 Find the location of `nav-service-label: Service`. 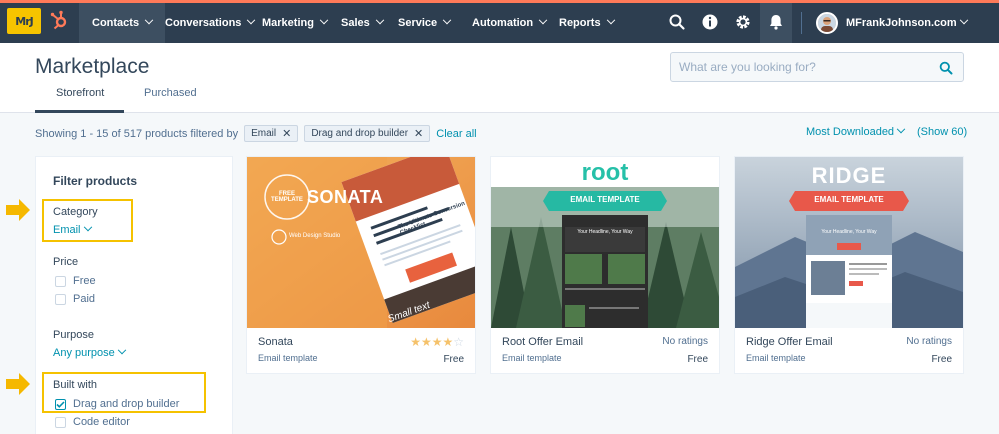

nav-service-label: Service is located at coordinates (418, 23).